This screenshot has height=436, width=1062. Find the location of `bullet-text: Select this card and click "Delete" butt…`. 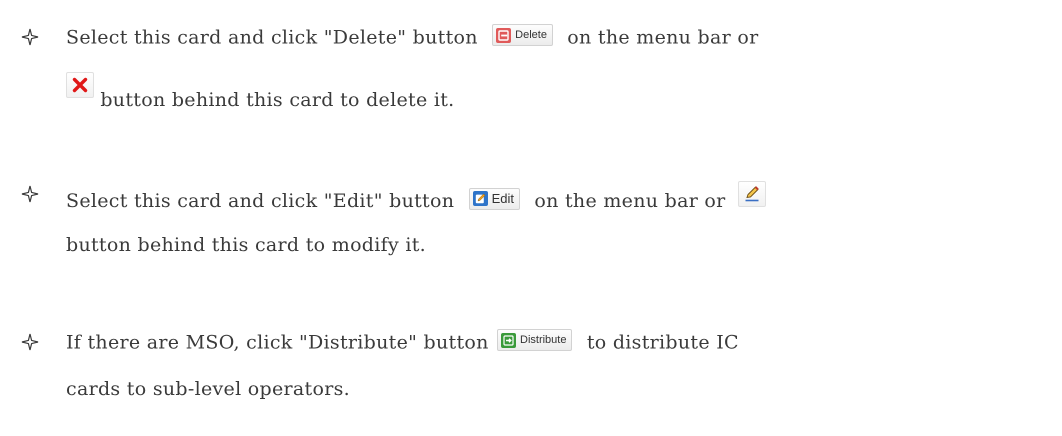

bullet-text: Select this card and click "Delete" butt… is located at coordinates (272, 37).